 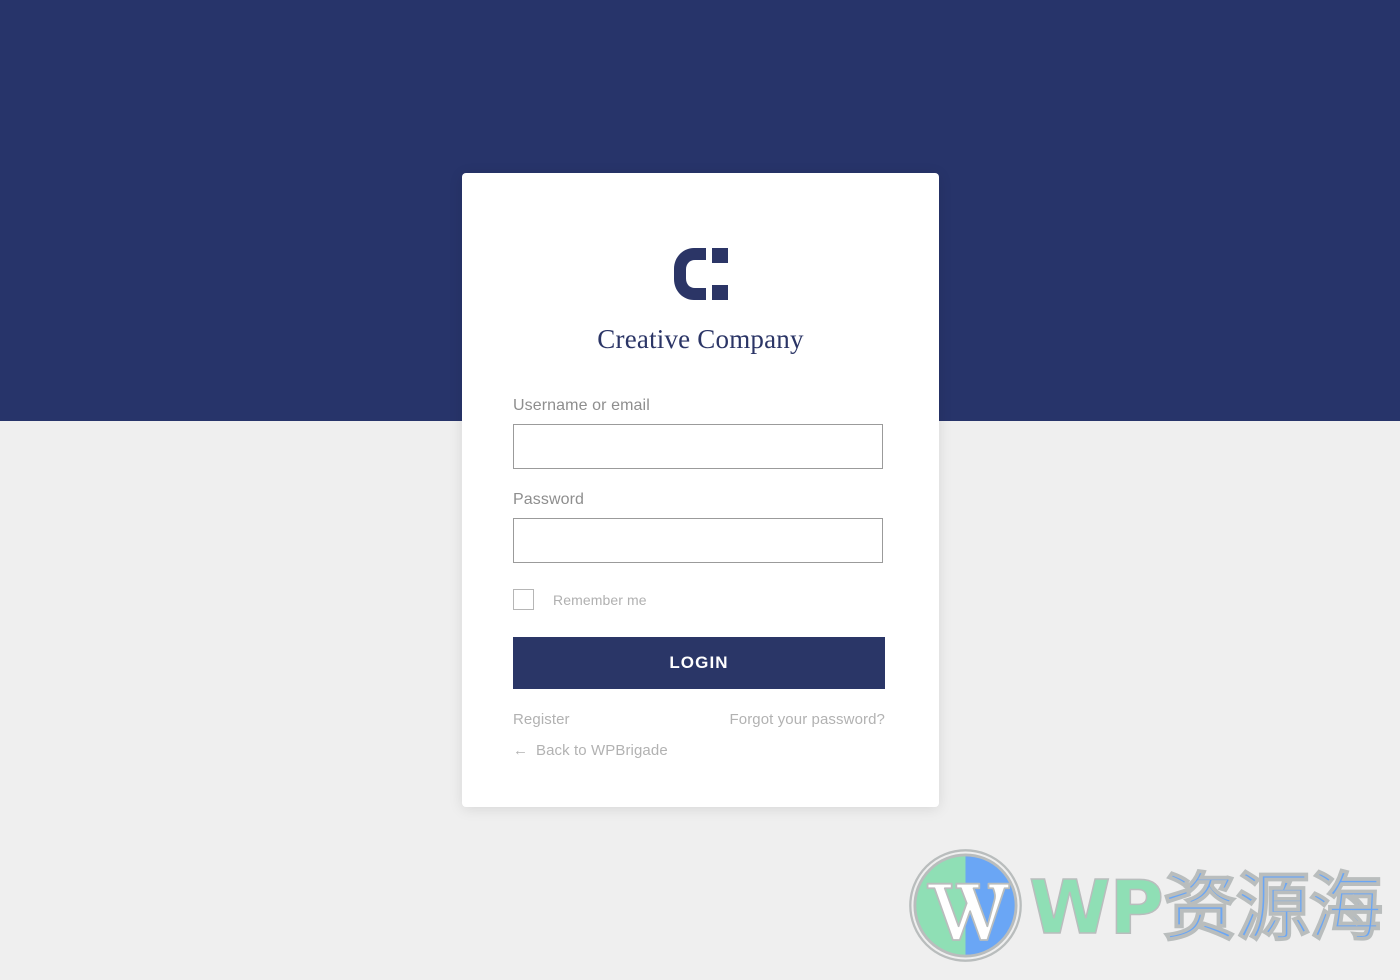 I want to click on password-label: Password, so click(x=549, y=499).